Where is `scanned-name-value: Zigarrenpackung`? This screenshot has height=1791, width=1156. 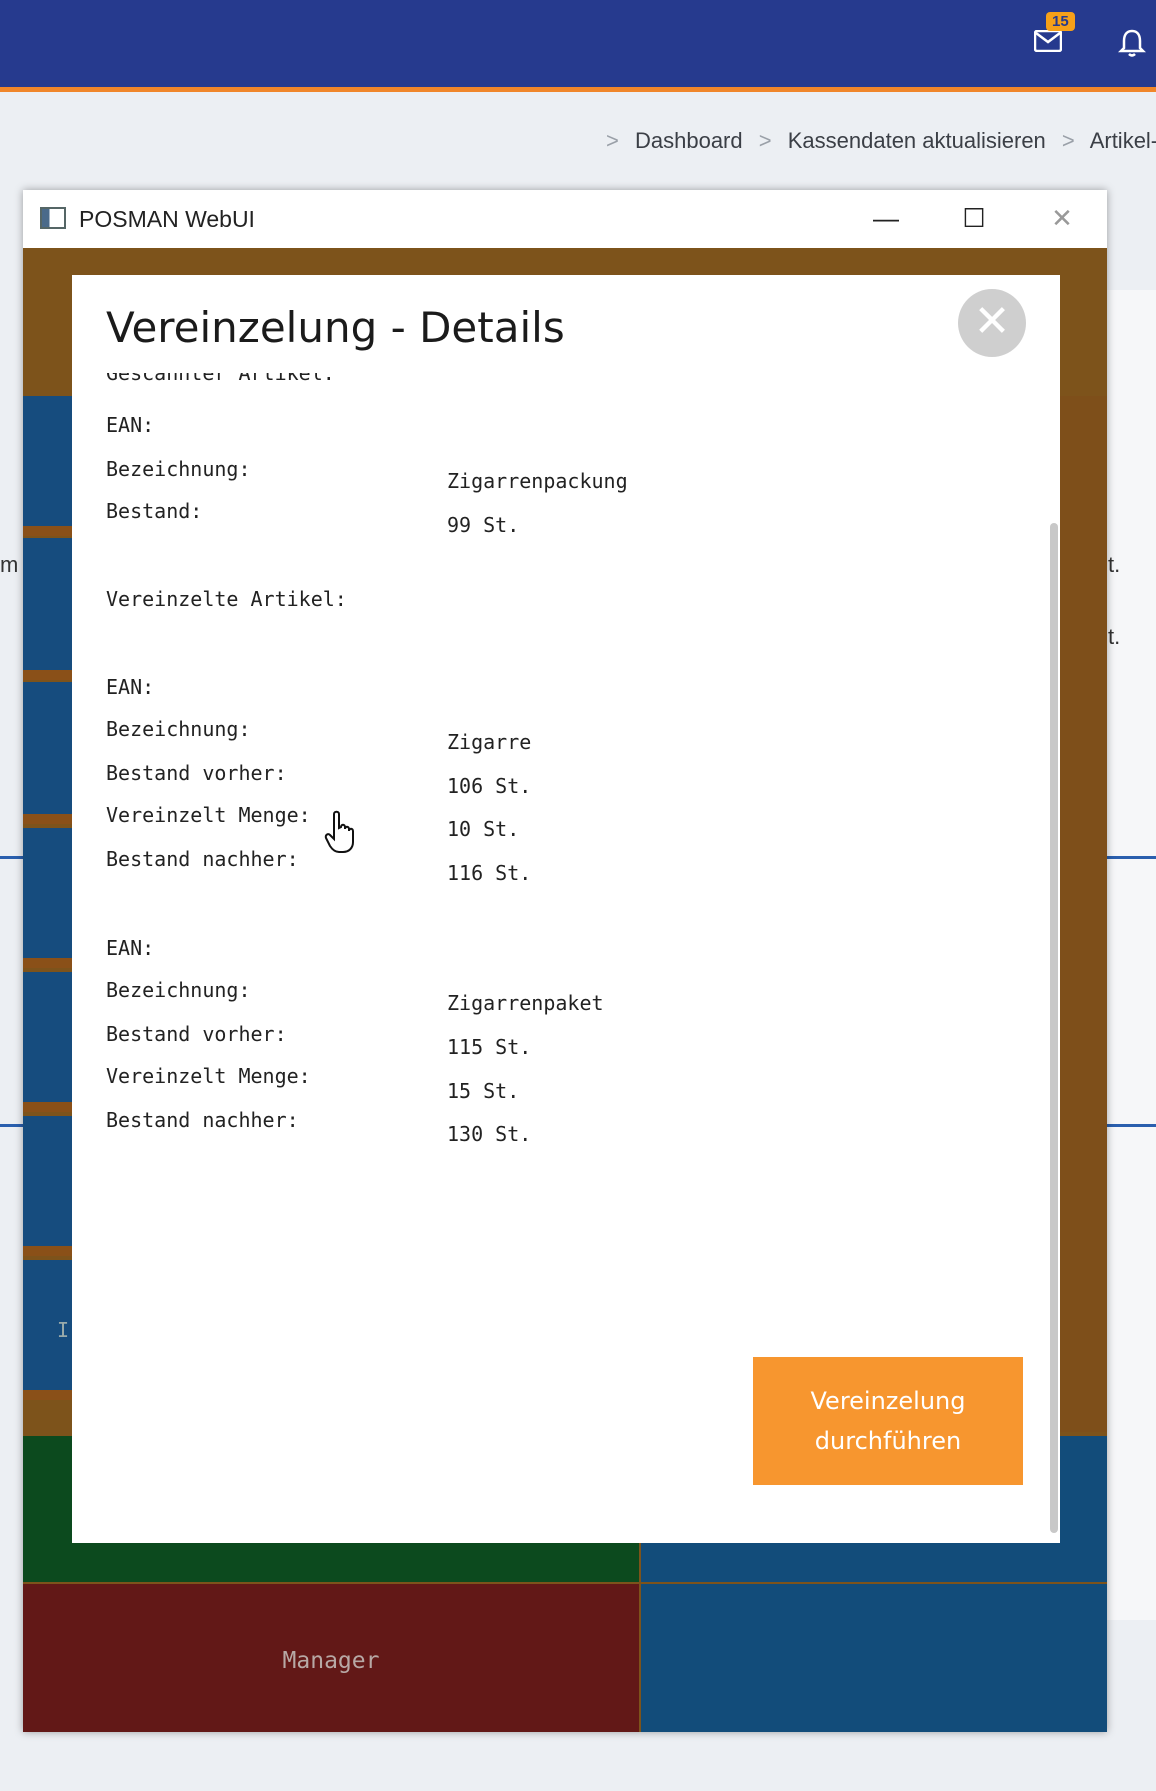 scanned-name-value: Zigarrenpackung is located at coordinates (537, 481).